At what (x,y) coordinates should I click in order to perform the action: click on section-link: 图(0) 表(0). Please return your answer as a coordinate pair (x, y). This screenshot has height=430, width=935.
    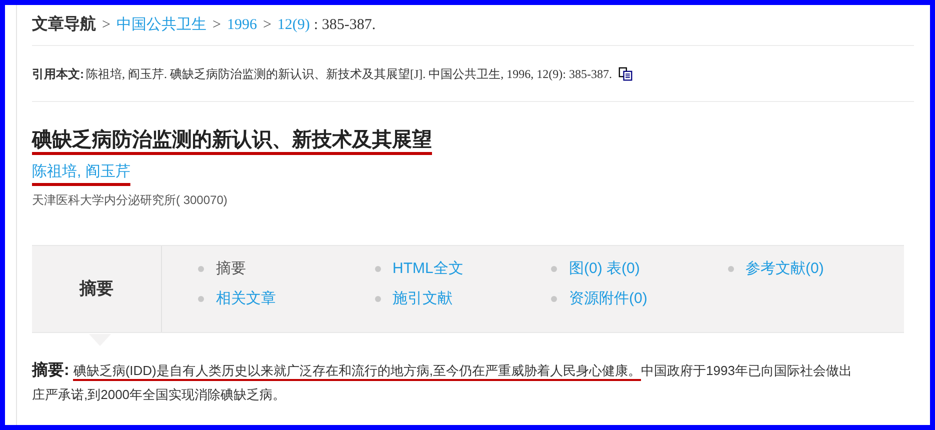
    Looking at the image, I should click on (604, 269).